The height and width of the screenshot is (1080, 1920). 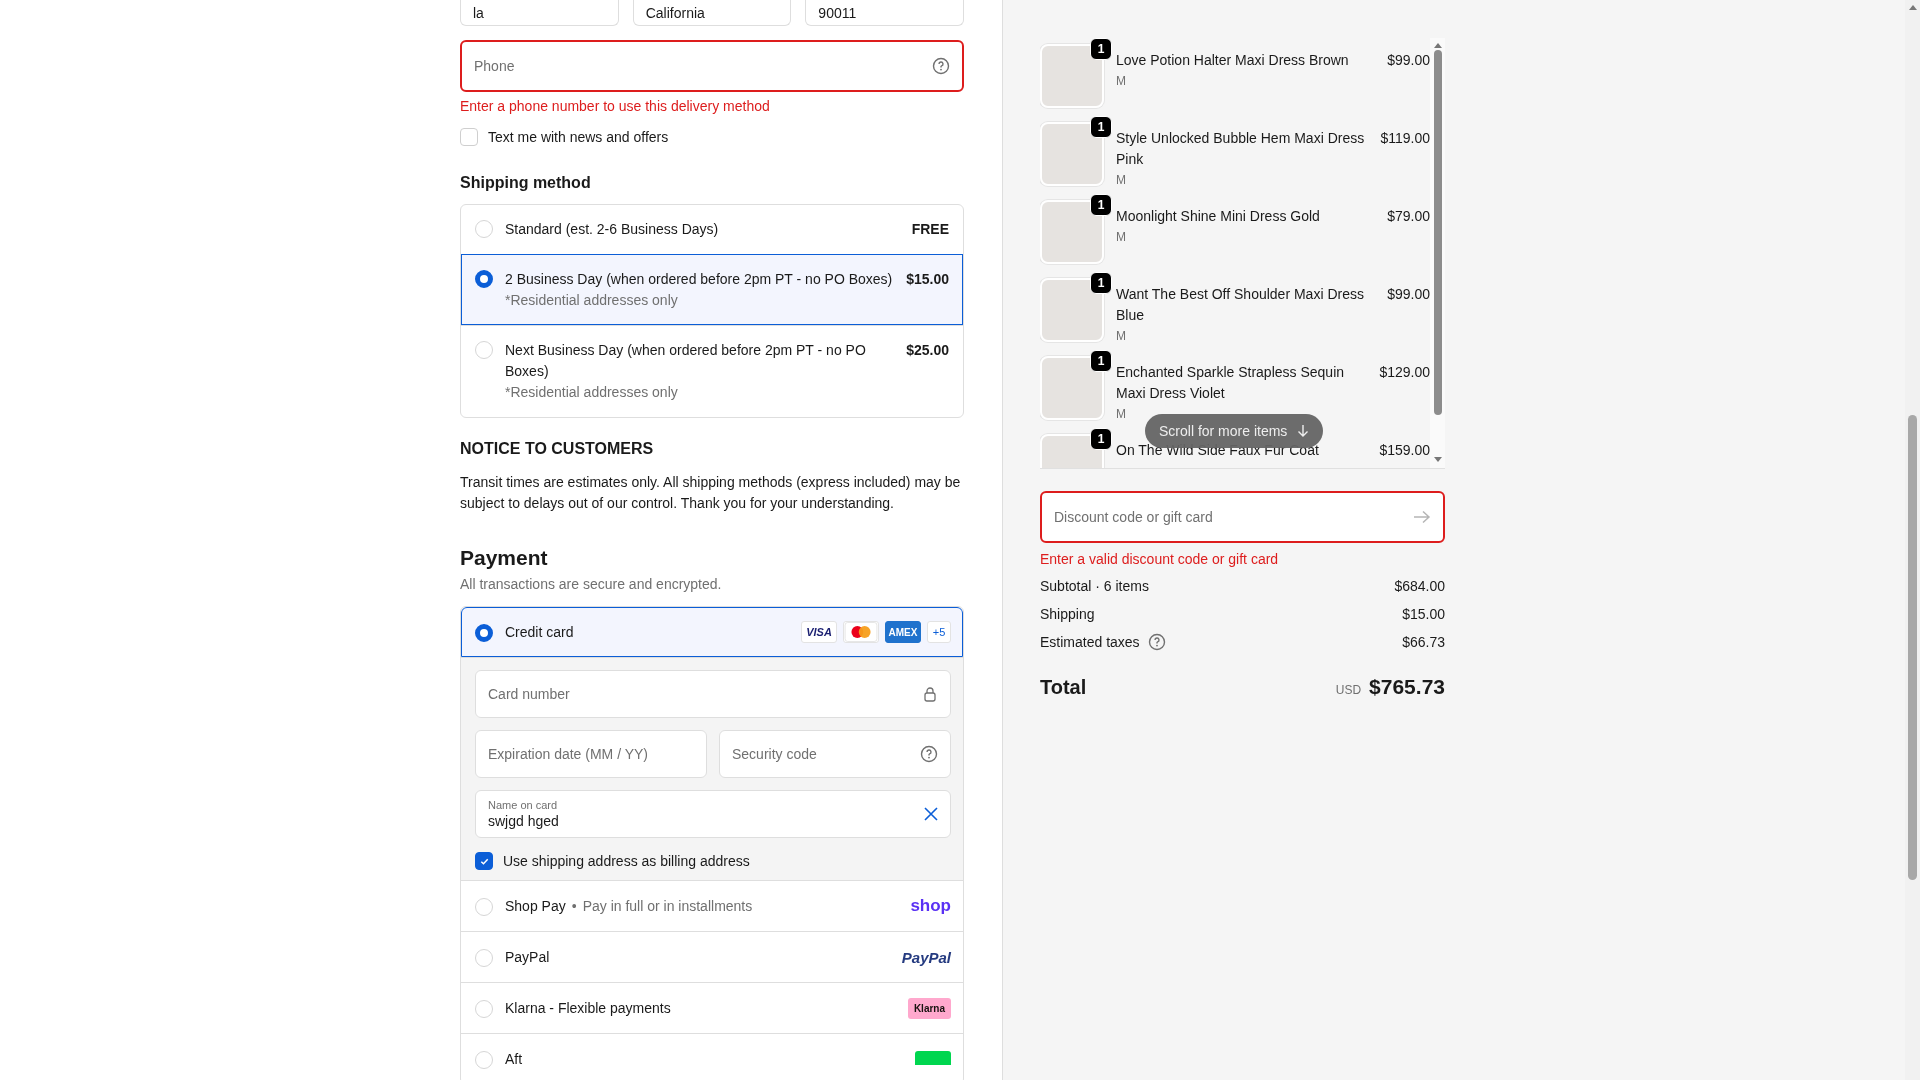 What do you see at coordinates (1231, 383) in the screenshot?
I see `product-name: Enchanted Sparkle Strapless Sequin Maxi Dress Violet` at bounding box center [1231, 383].